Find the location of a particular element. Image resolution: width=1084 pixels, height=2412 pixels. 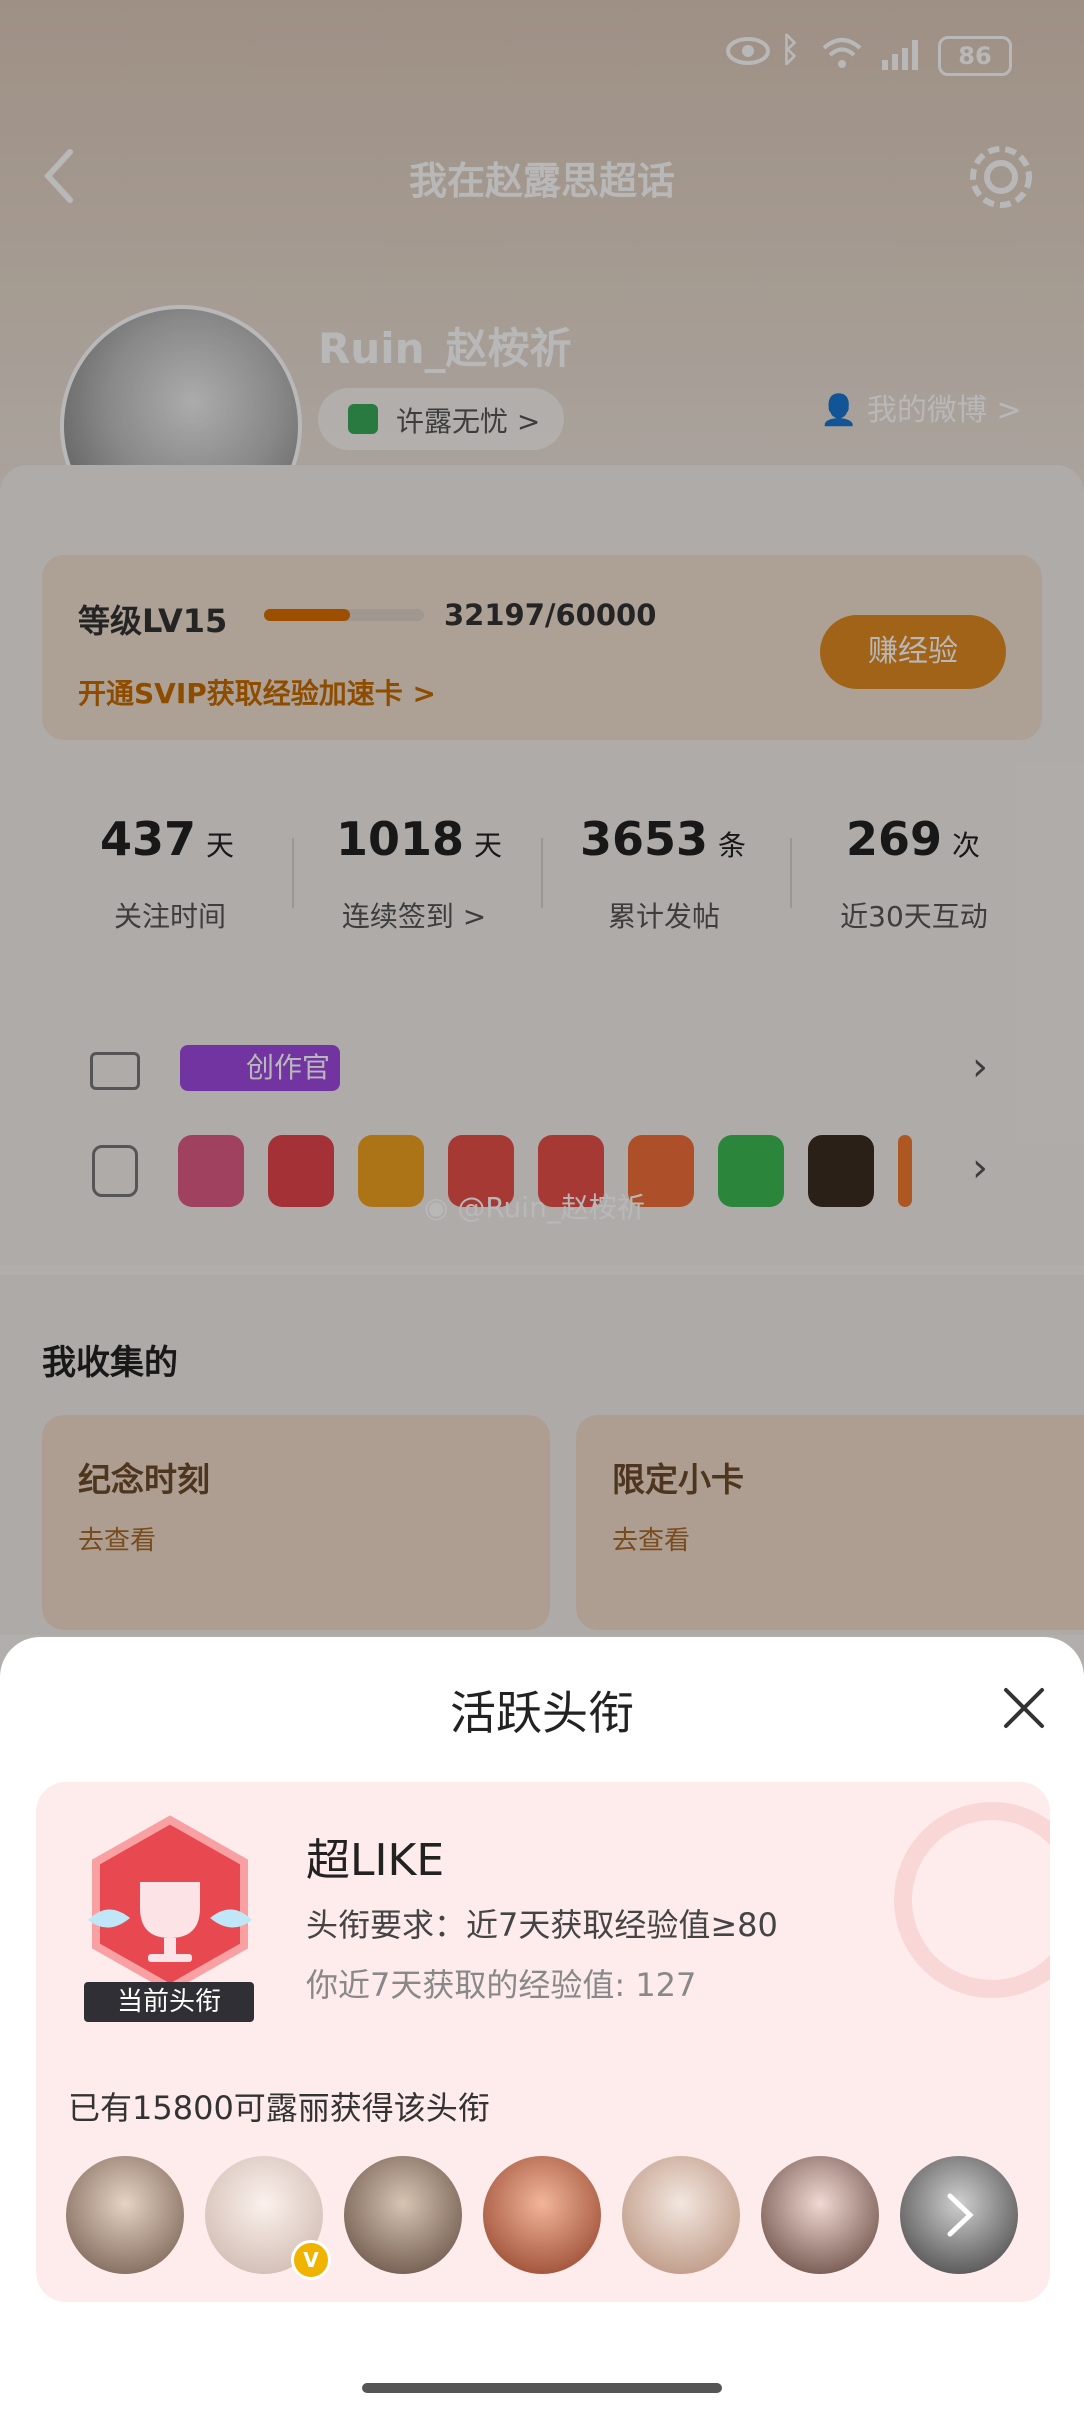

verified-v-icon: V is located at coordinates (311, 2260).